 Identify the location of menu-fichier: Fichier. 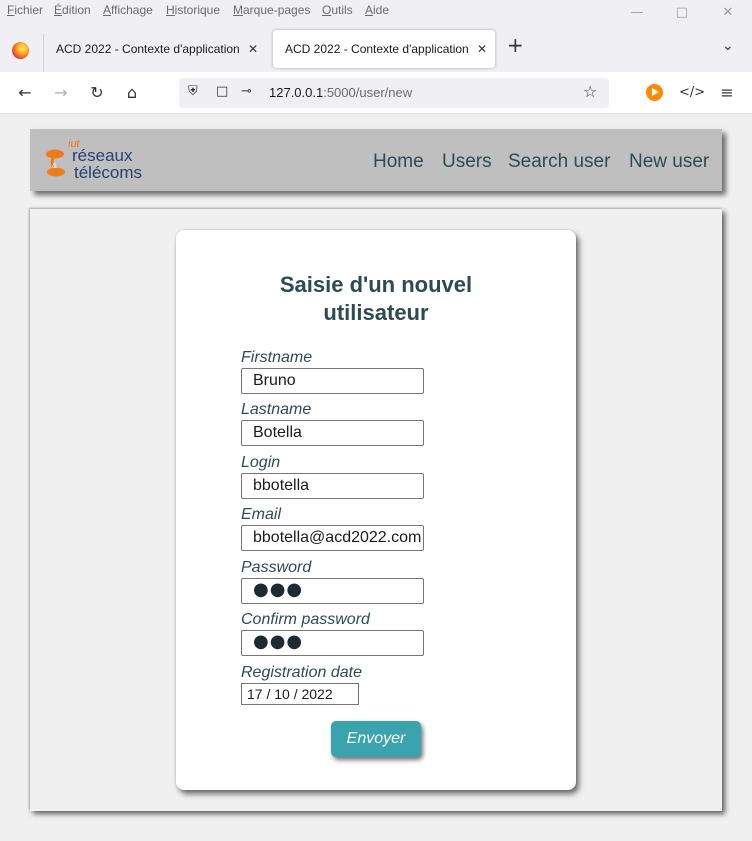
(25, 10).